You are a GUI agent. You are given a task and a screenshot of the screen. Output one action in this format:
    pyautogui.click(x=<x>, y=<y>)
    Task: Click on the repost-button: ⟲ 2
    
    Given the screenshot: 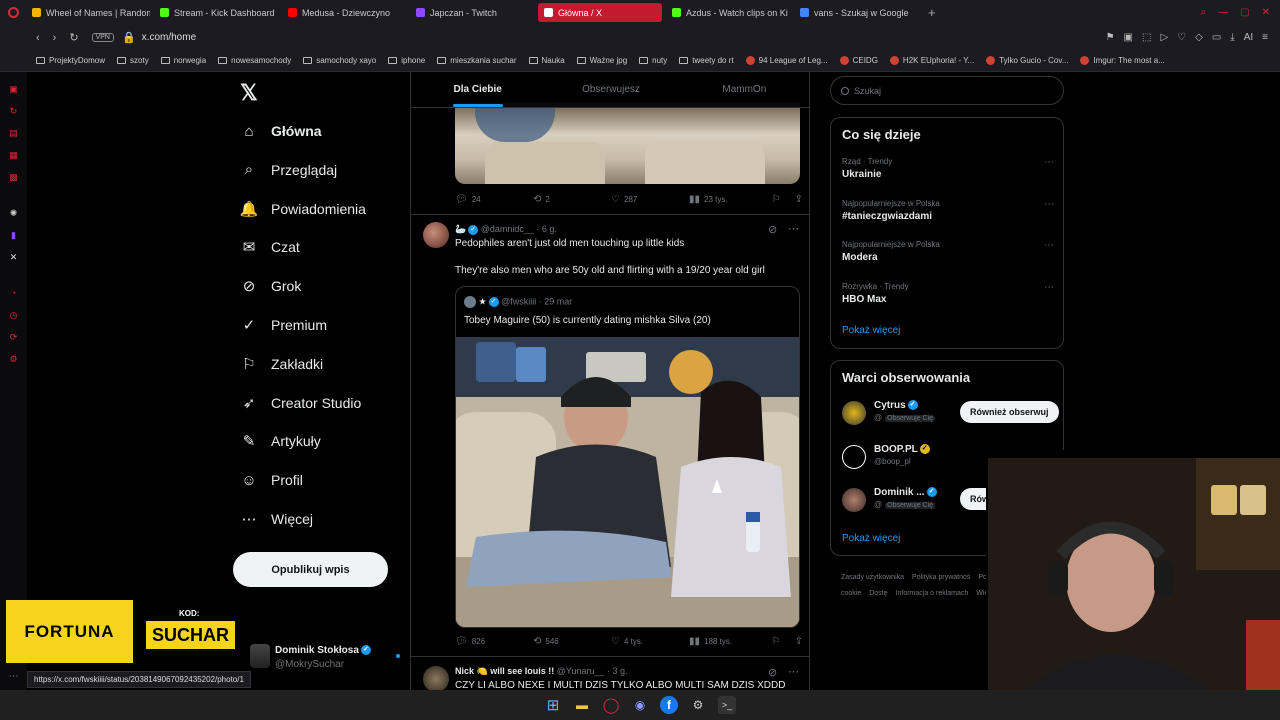 What is the action you would take?
    pyautogui.click(x=572, y=199)
    